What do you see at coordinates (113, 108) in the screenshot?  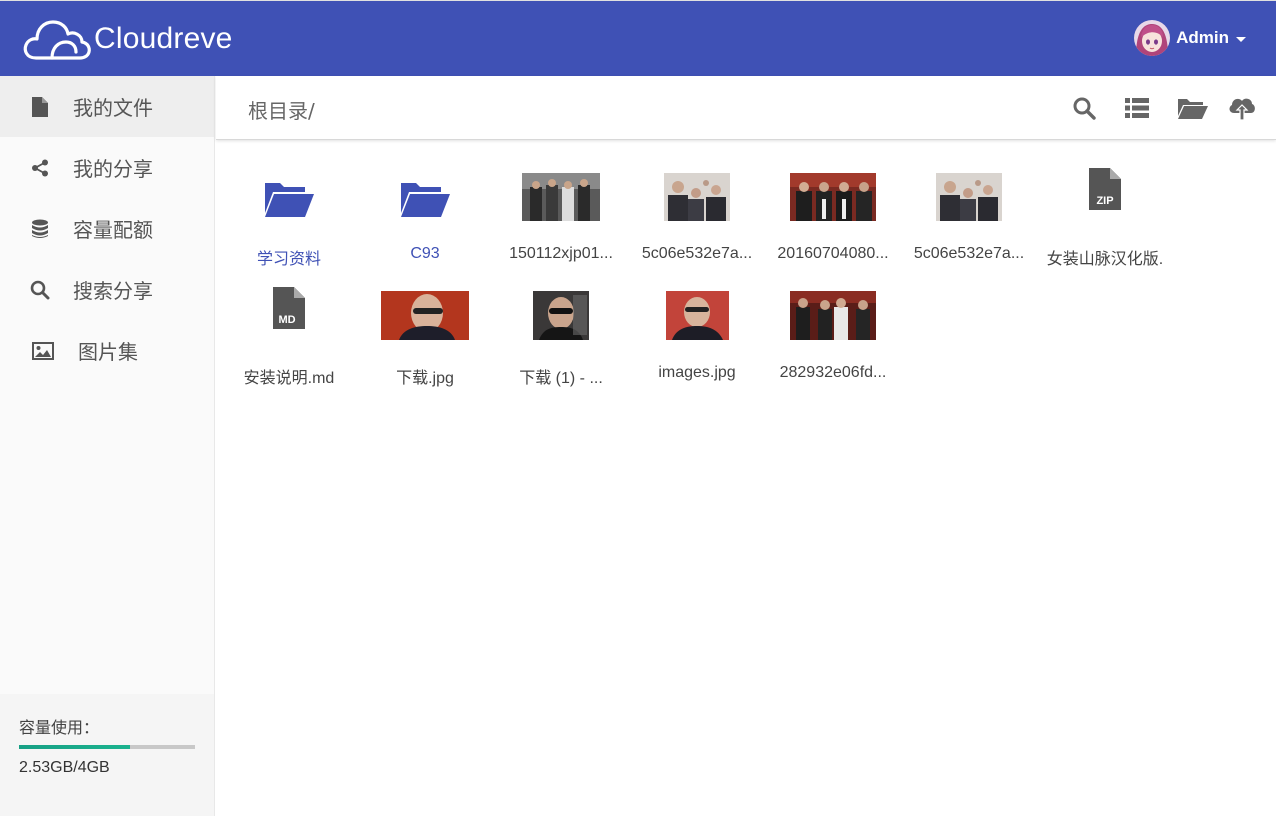 I see `sidebar-item-label: 我的文件` at bounding box center [113, 108].